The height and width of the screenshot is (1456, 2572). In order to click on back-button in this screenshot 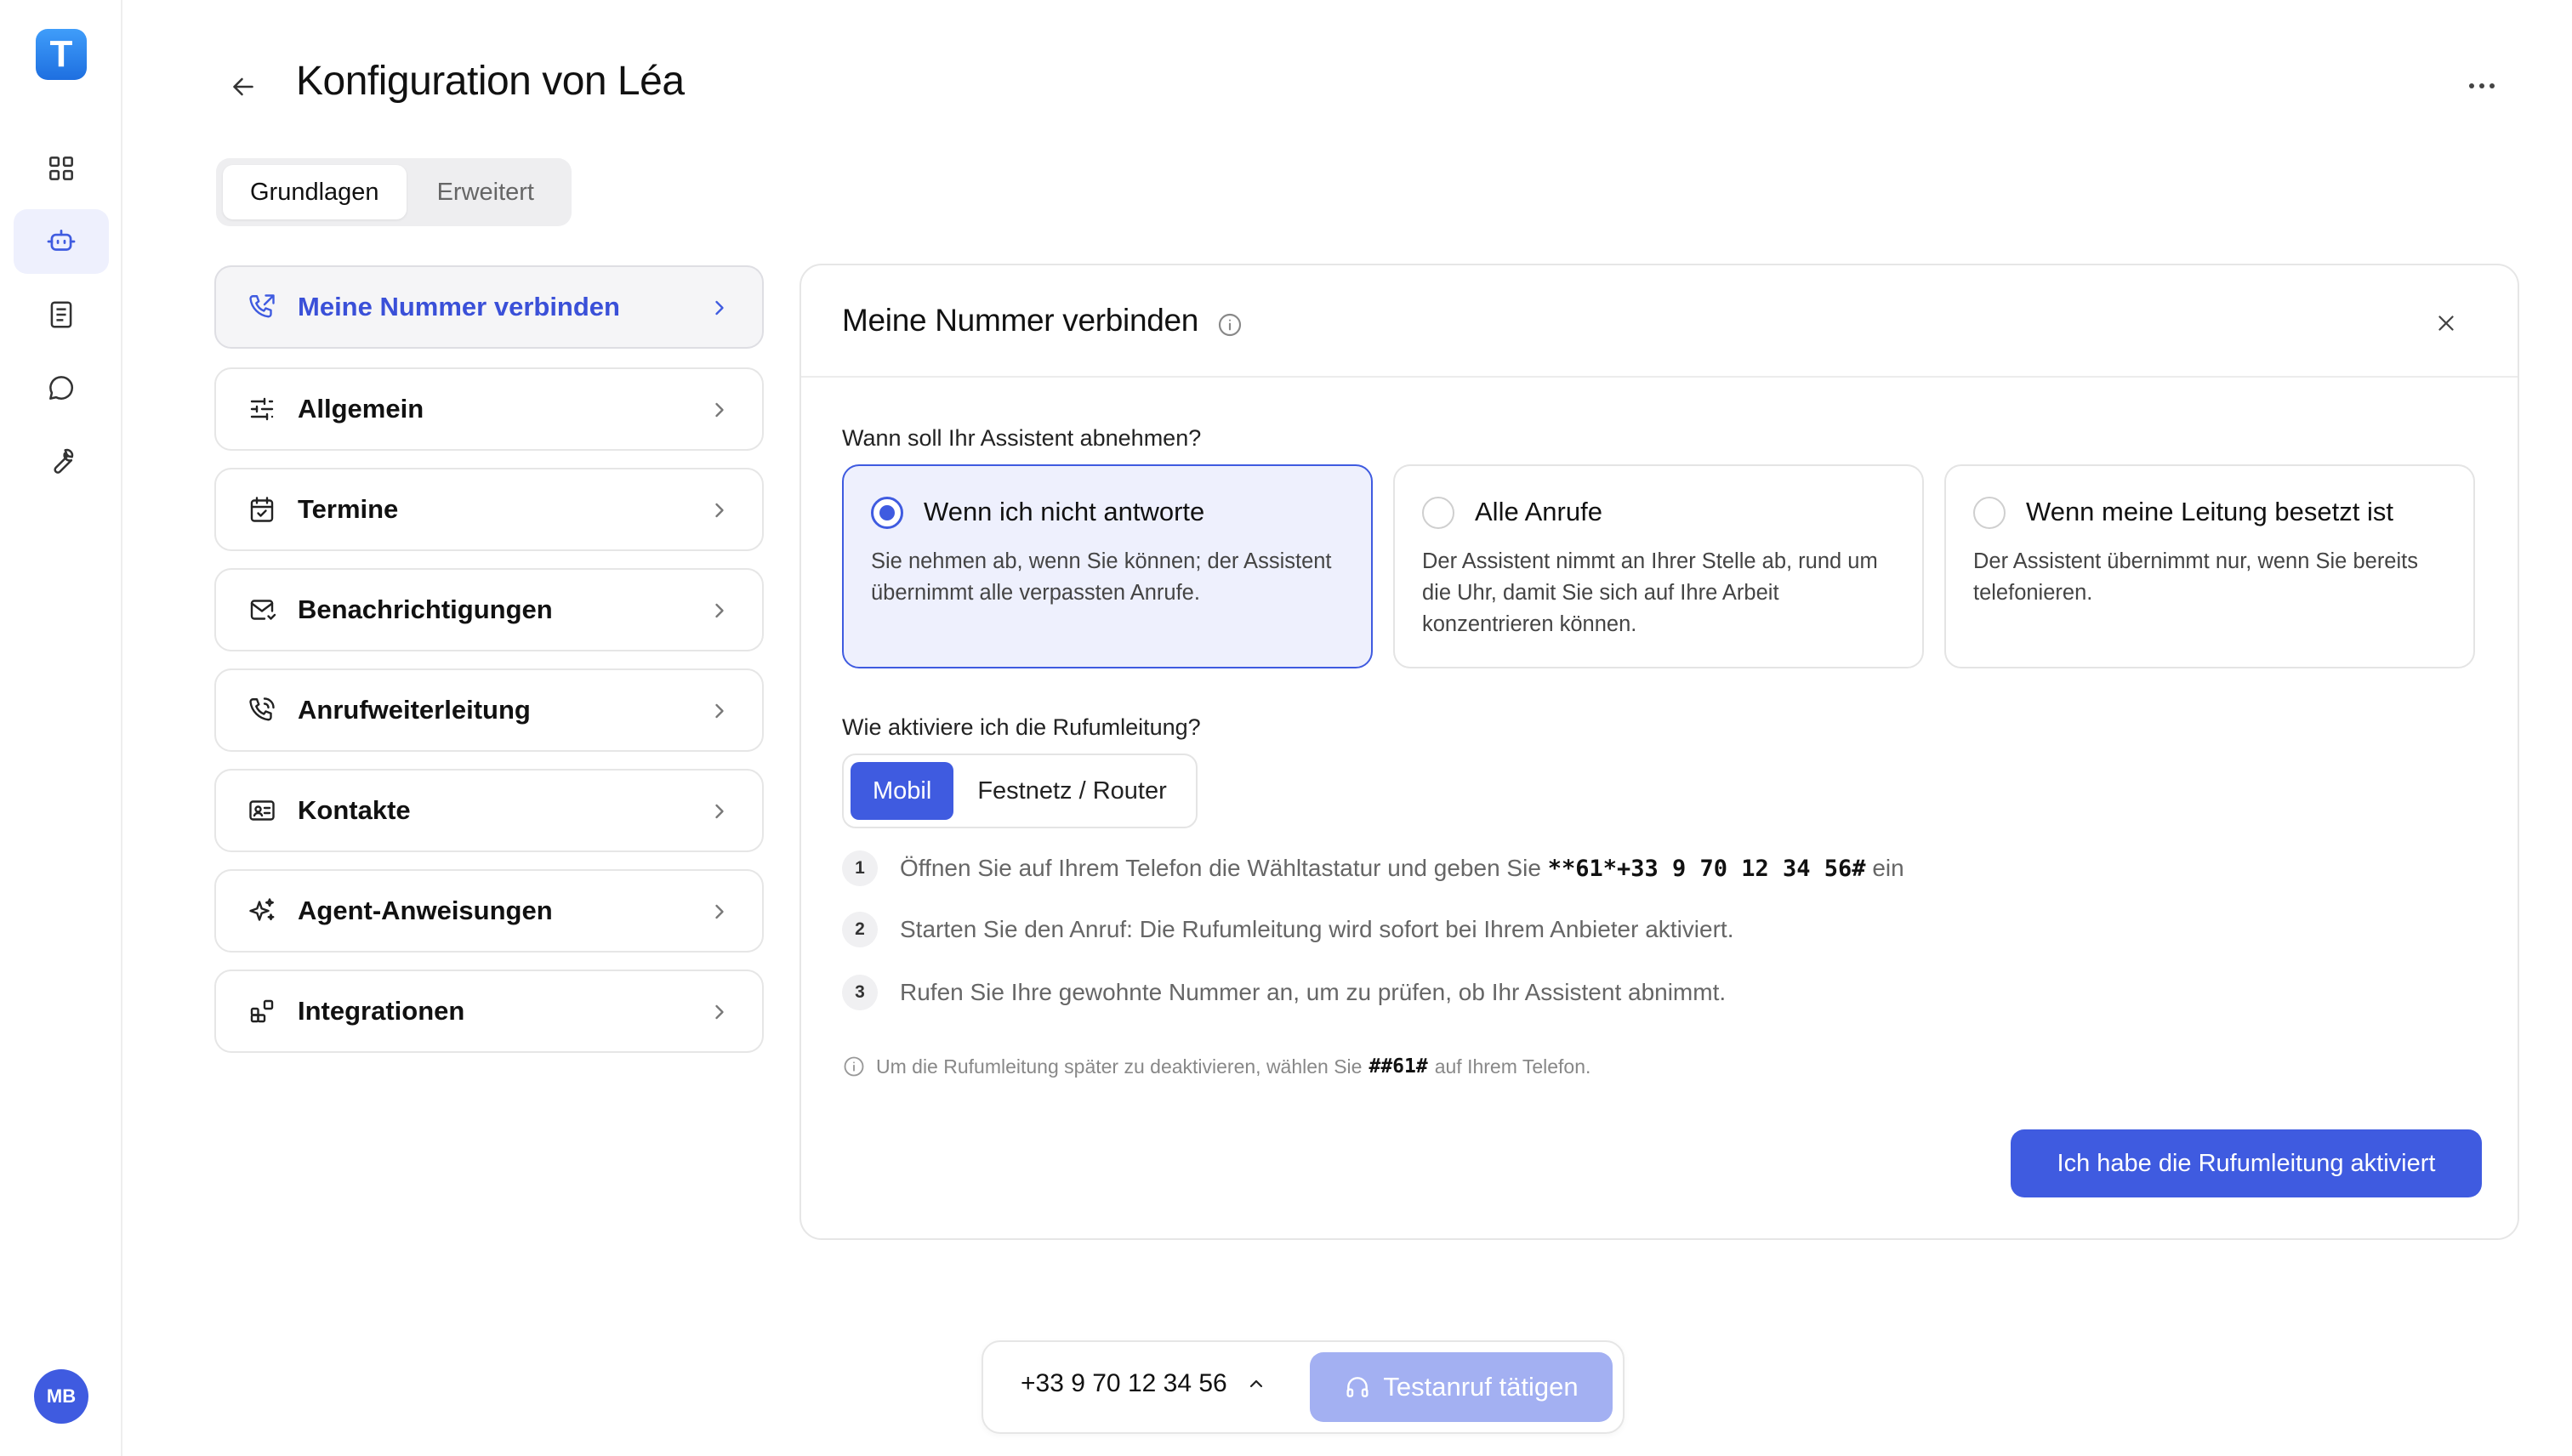, I will do `click(244, 86)`.